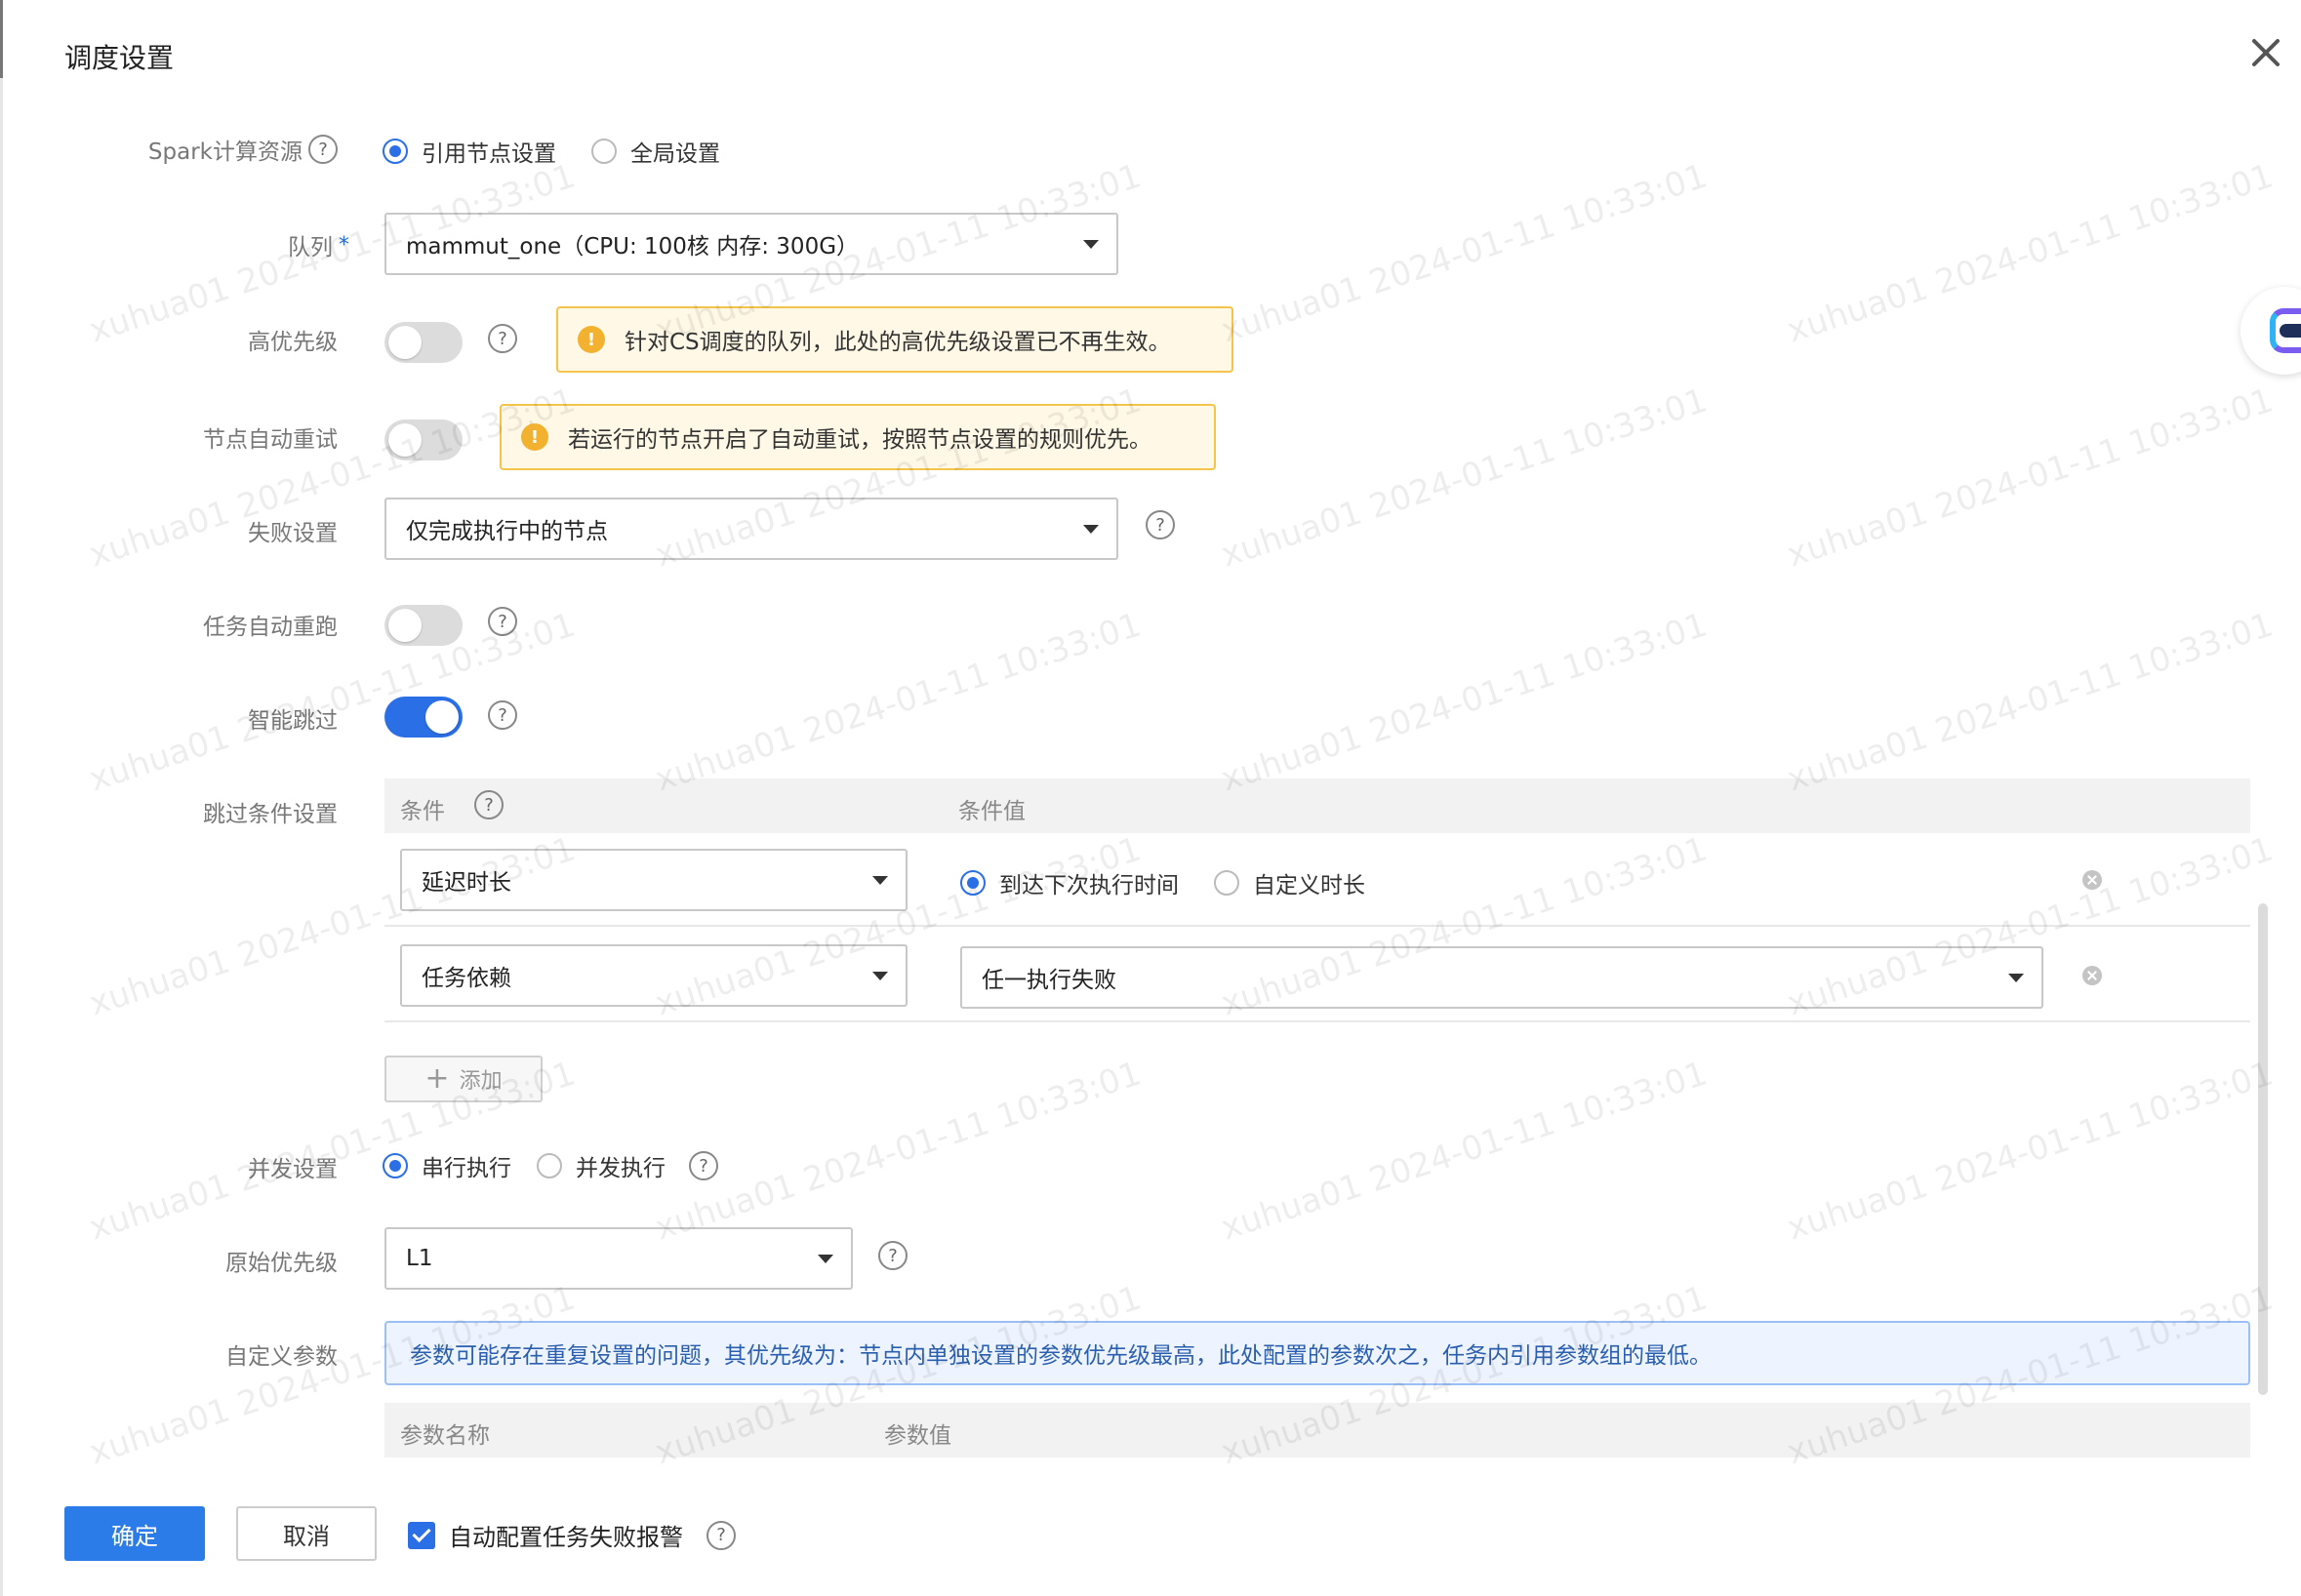  Describe the element at coordinates (466, 979) in the screenshot. I see `condition-value: 任务依赖` at that location.